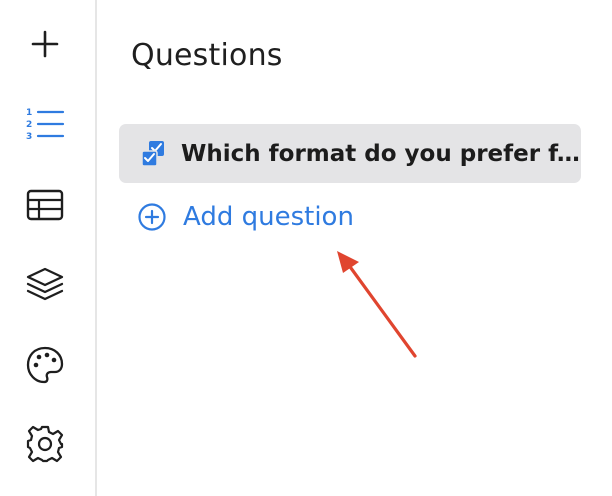 Image resolution: width=612 pixels, height=496 pixels. I want to click on checkbox-question-icon, so click(152, 153).